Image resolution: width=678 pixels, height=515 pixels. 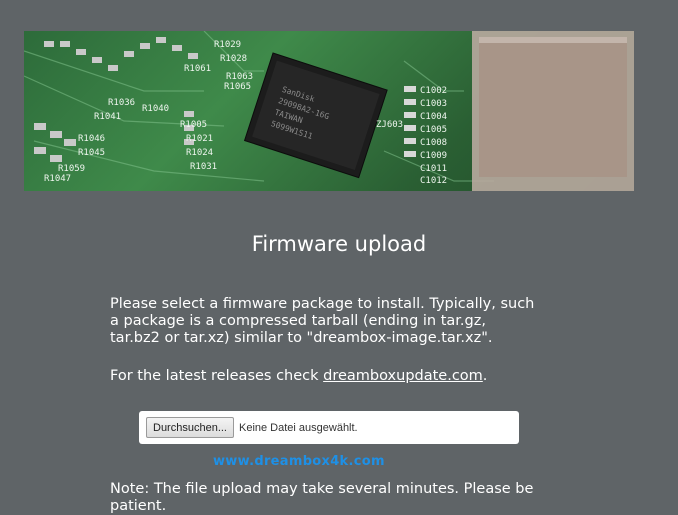 What do you see at coordinates (433, 104) in the screenshot?
I see `pcb-label: C1003` at bounding box center [433, 104].